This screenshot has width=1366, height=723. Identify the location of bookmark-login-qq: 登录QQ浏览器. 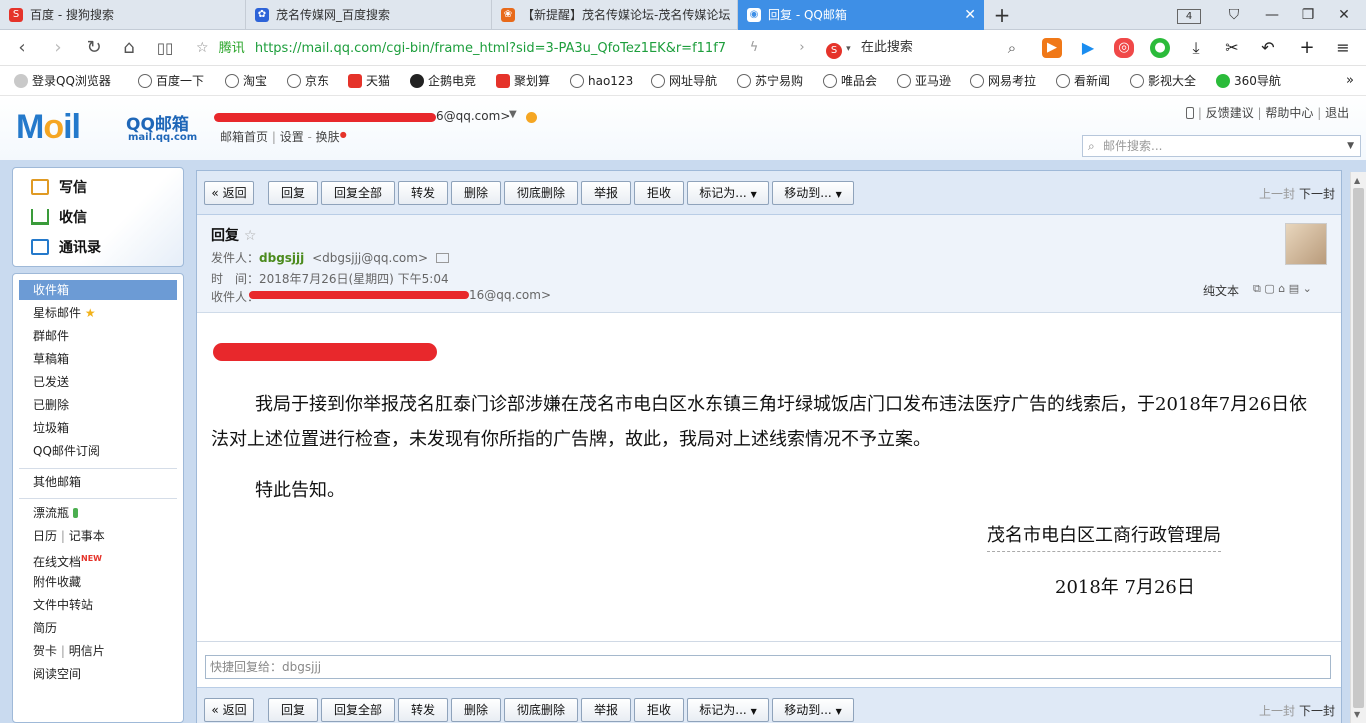
(62, 81).